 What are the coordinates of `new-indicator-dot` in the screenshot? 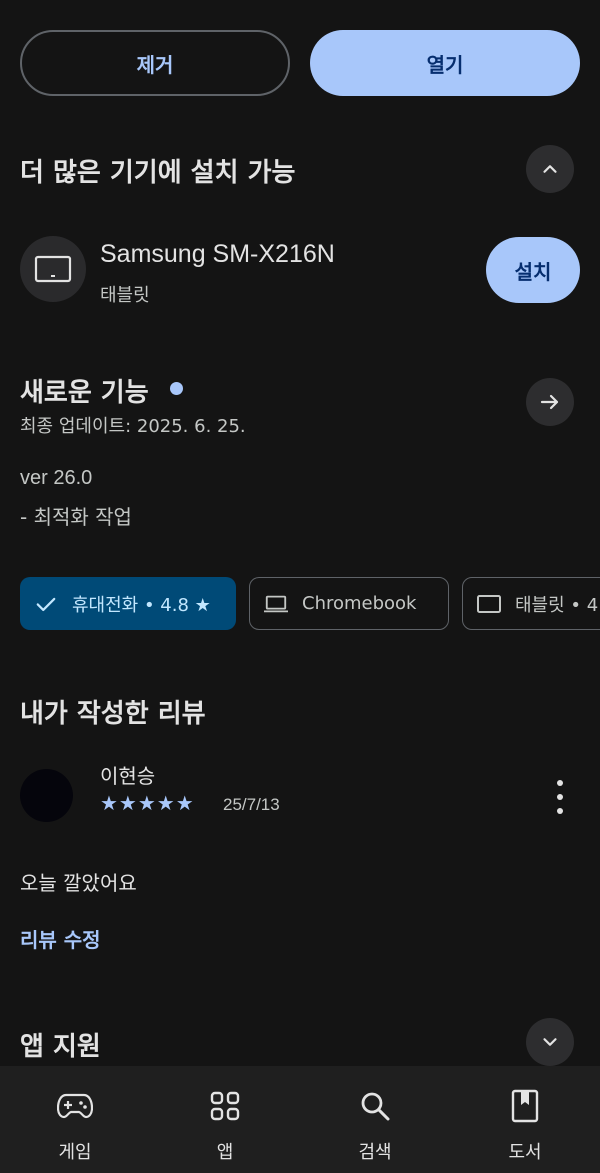 It's located at (176, 388).